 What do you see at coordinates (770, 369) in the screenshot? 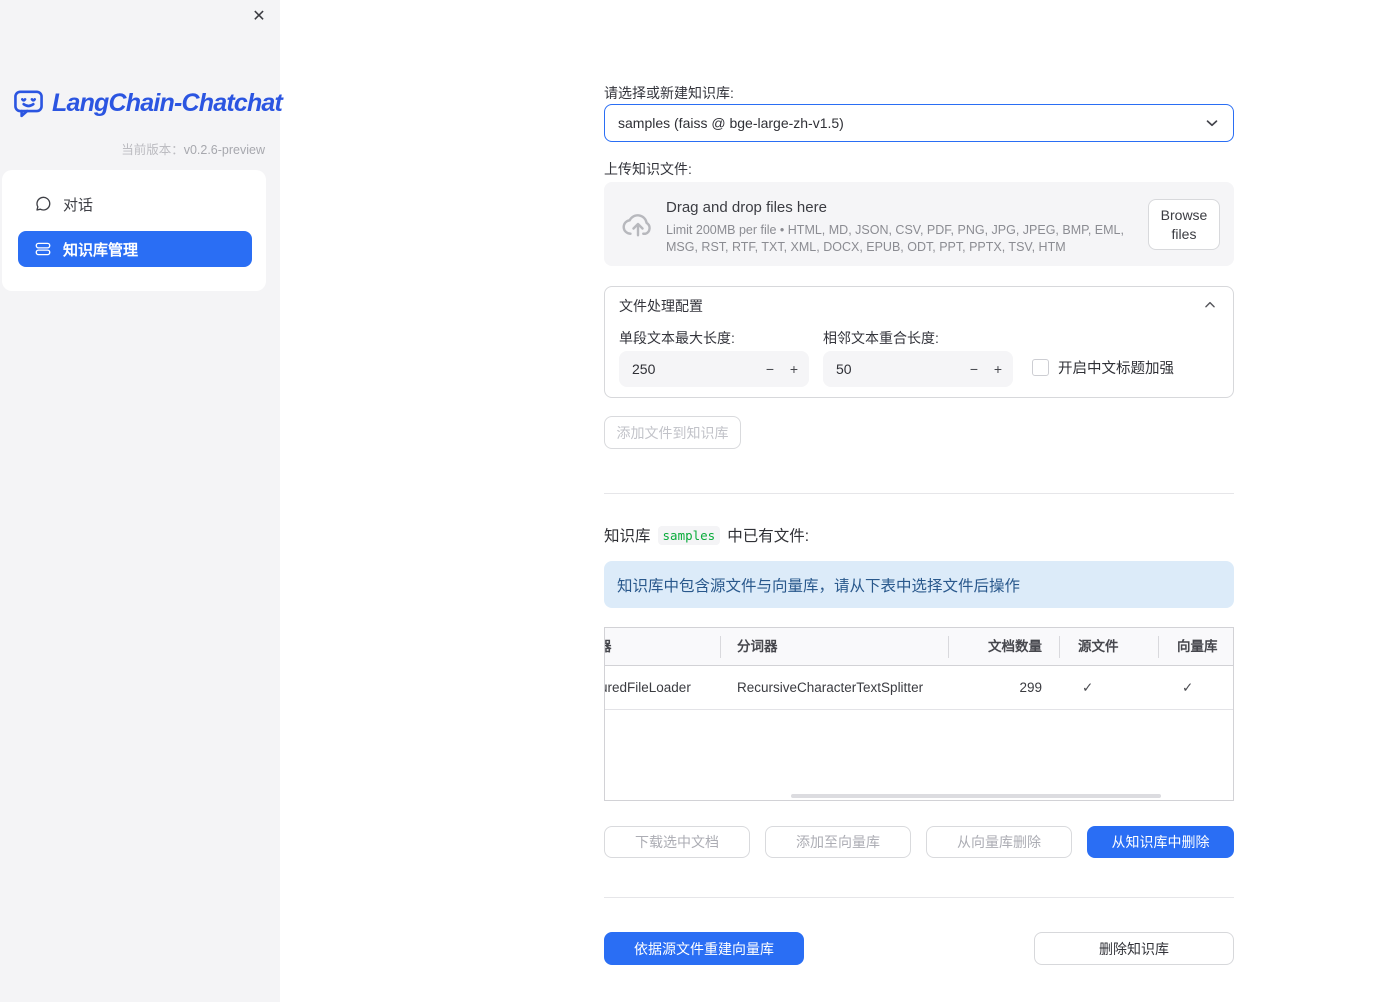
I see `chunk-size-decrement-button: −` at bounding box center [770, 369].